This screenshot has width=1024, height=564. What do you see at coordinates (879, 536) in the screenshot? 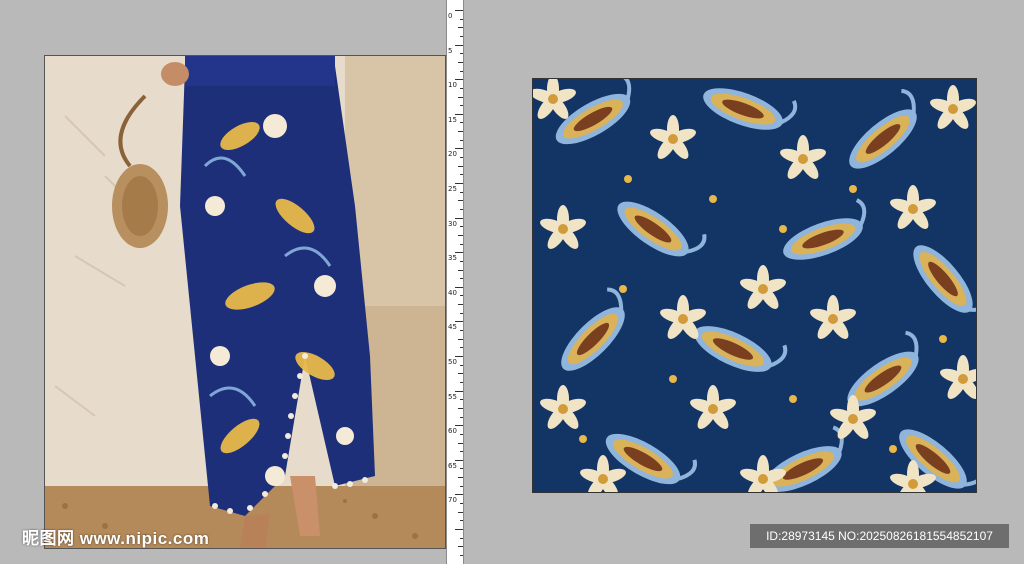
I see `image-id-badge: ID:28973145 NO:20250826181554852107` at bounding box center [879, 536].